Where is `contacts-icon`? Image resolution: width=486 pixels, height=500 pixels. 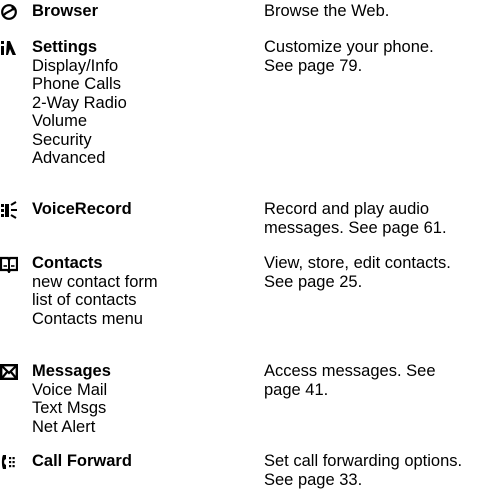
contacts-icon is located at coordinates (10, 264).